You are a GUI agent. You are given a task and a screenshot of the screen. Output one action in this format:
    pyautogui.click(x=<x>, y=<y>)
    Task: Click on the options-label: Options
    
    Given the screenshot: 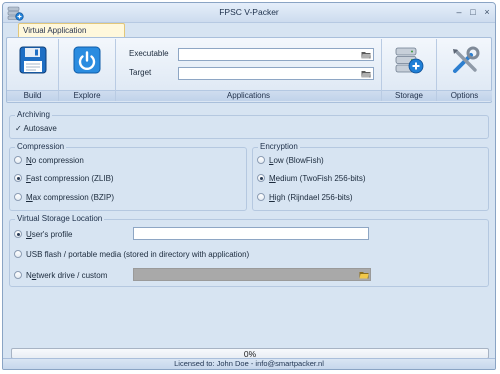 What is the action you would take?
    pyautogui.click(x=464, y=95)
    